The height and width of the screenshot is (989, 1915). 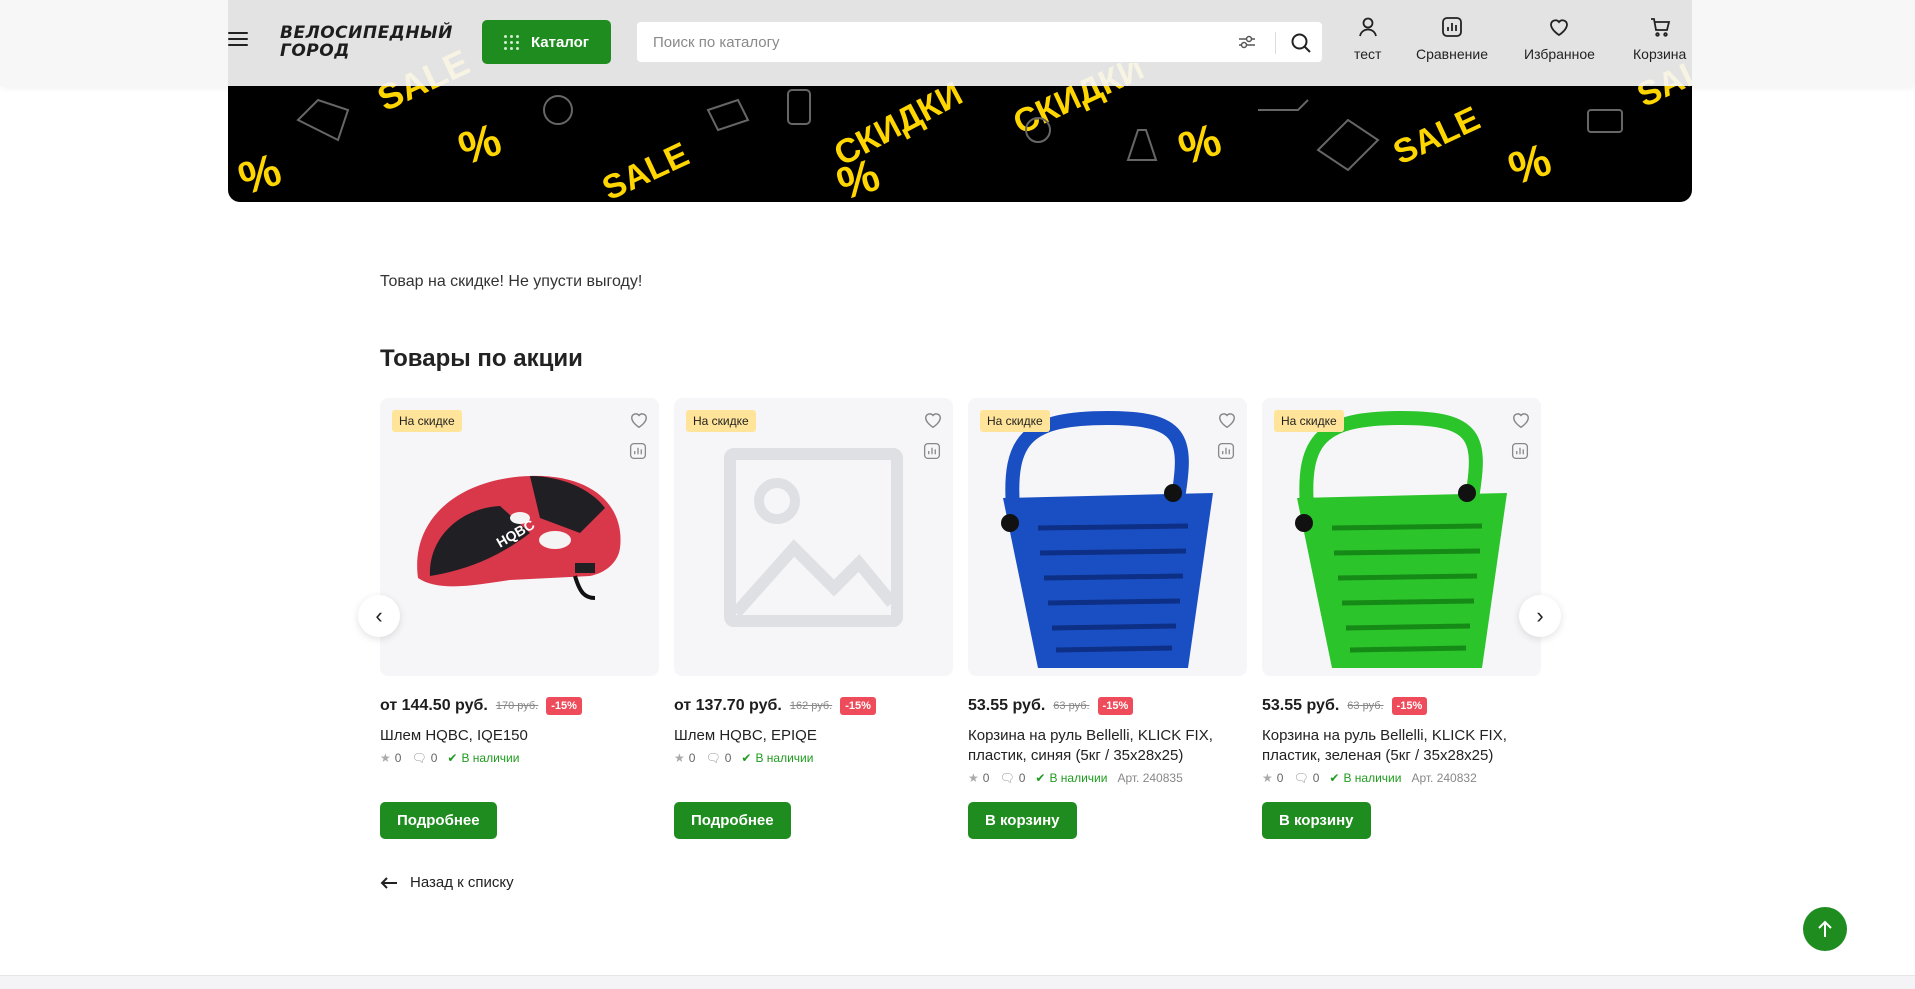 I want to click on footer-strip, so click(x=957, y=982).